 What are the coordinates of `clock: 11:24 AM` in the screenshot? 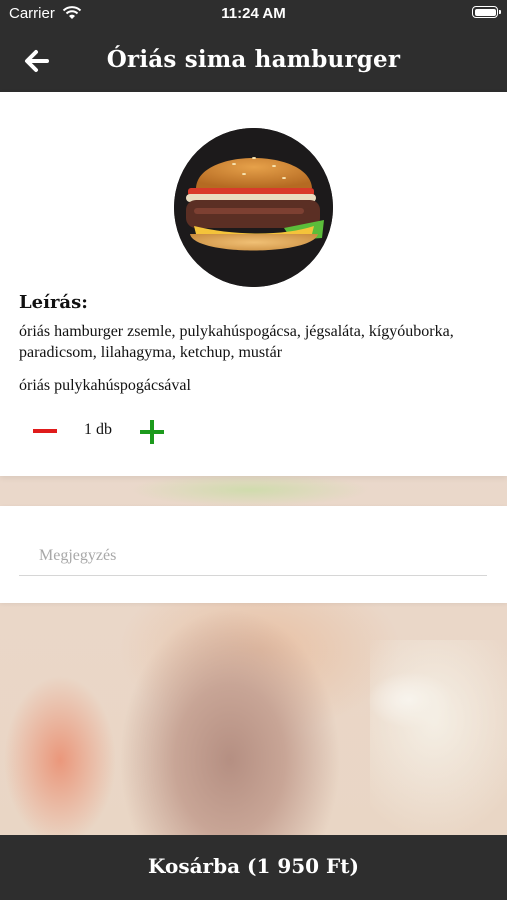 It's located at (253, 13).